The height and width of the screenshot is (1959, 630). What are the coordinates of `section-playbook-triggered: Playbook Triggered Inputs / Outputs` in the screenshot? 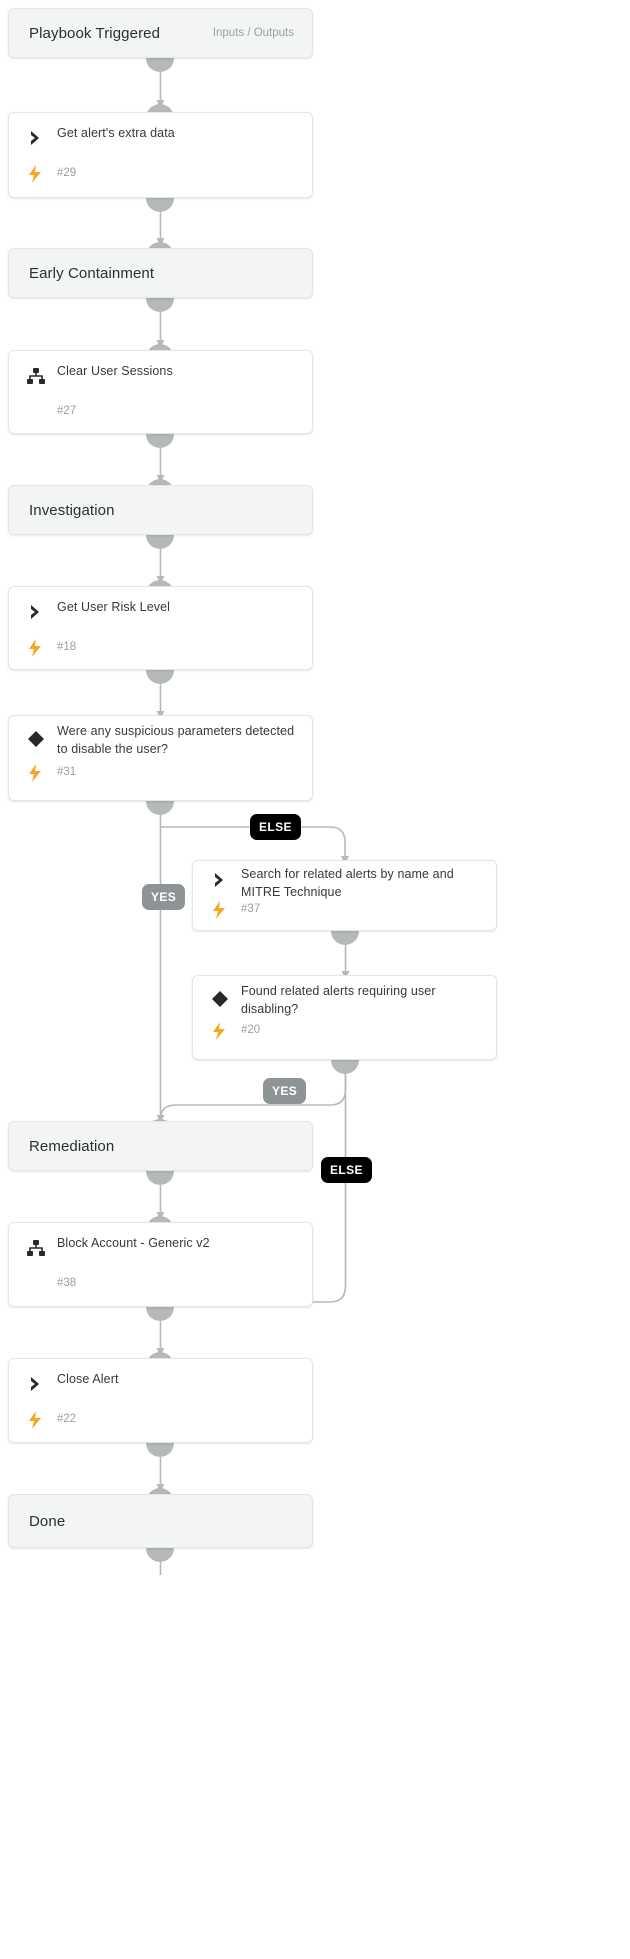 It's located at (160, 33).